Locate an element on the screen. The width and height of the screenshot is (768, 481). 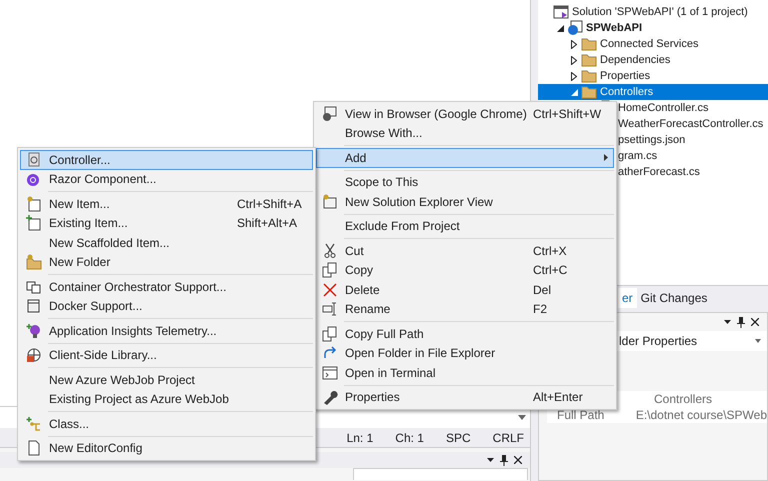
shortcut-text: Alt+Enter is located at coordinates (558, 397).